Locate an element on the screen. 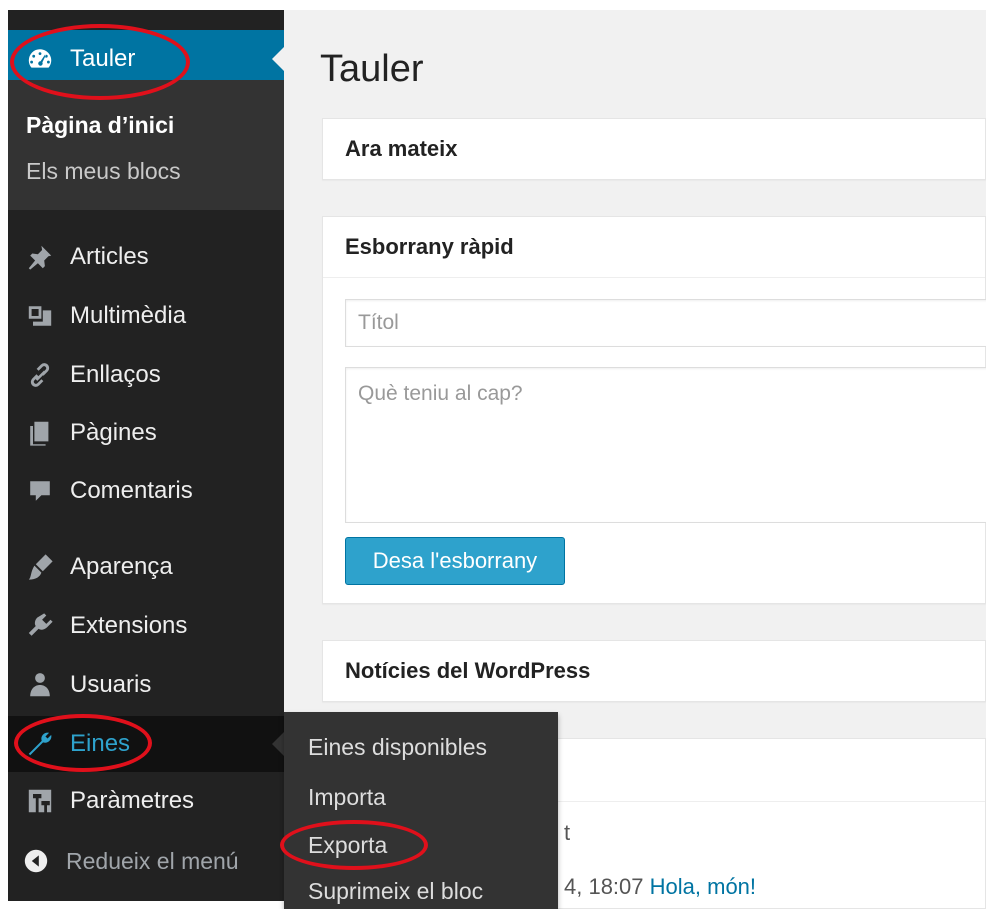 This screenshot has height=909, width=986. sidebar-item-label: Comentaris is located at coordinates (131, 490).